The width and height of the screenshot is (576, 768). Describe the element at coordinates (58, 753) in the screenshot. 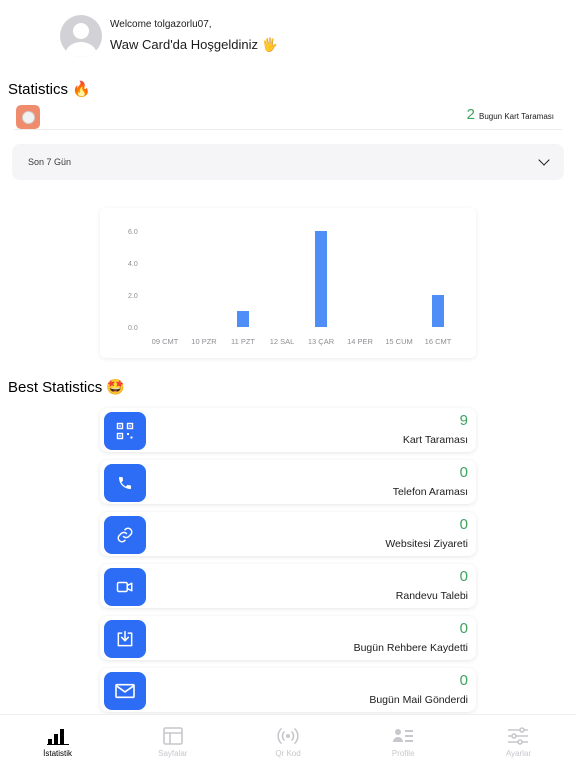

I see `tab-label: İstatistik` at that location.